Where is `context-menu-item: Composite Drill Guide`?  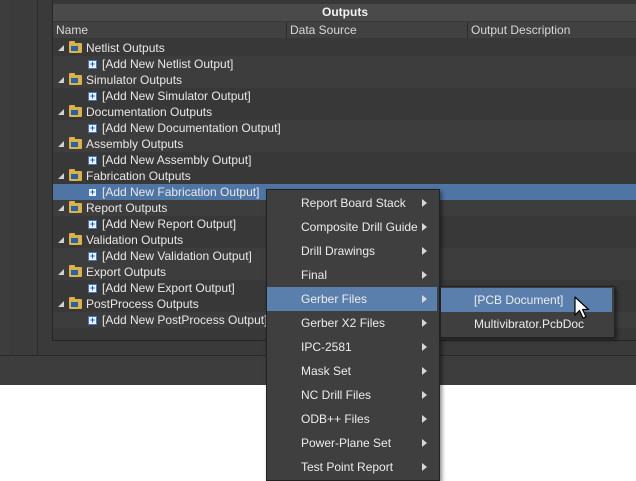 context-menu-item: Composite Drill Guide is located at coordinates (352, 227).